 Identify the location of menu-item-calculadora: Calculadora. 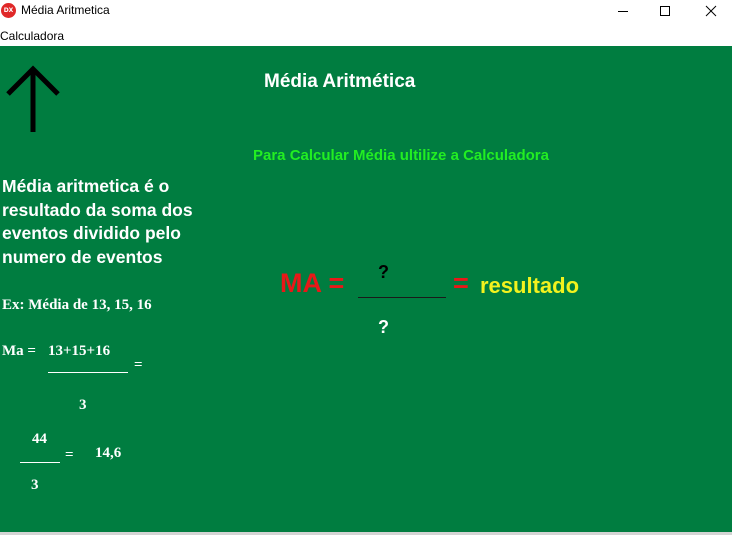
(32, 36).